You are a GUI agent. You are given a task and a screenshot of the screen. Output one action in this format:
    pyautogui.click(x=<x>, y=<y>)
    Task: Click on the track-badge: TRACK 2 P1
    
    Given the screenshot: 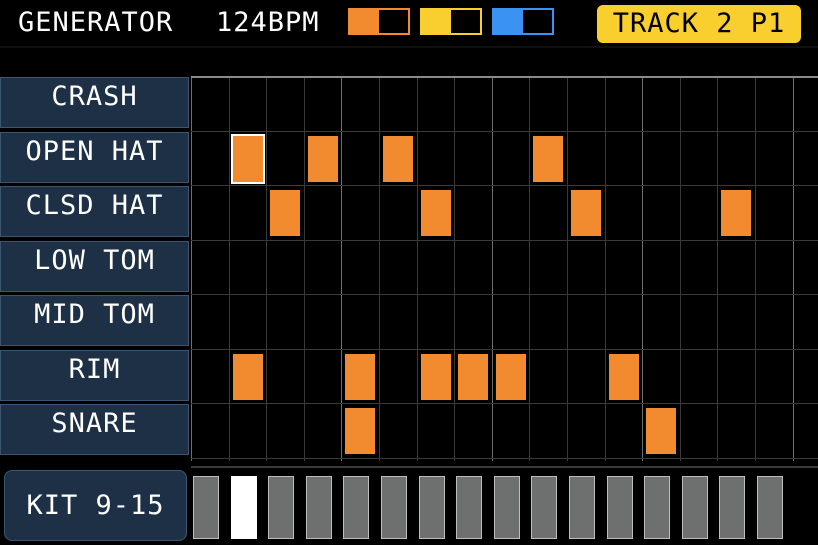 What is the action you would take?
    pyautogui.click(x=699, y=24)
    